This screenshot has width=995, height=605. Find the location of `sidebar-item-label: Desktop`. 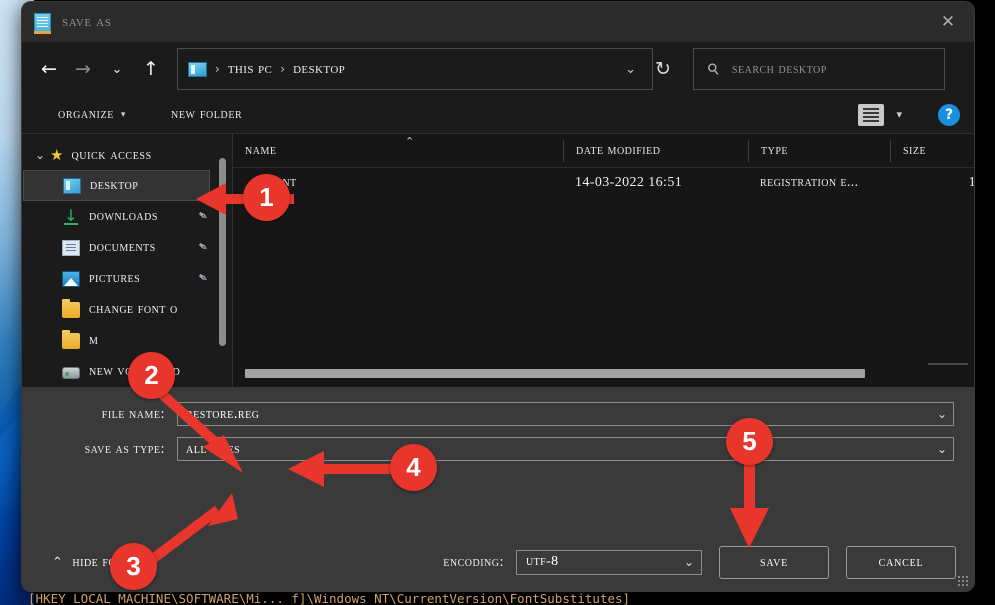

sidebar-item-label: Desktop is located at coordinates (114, 185).